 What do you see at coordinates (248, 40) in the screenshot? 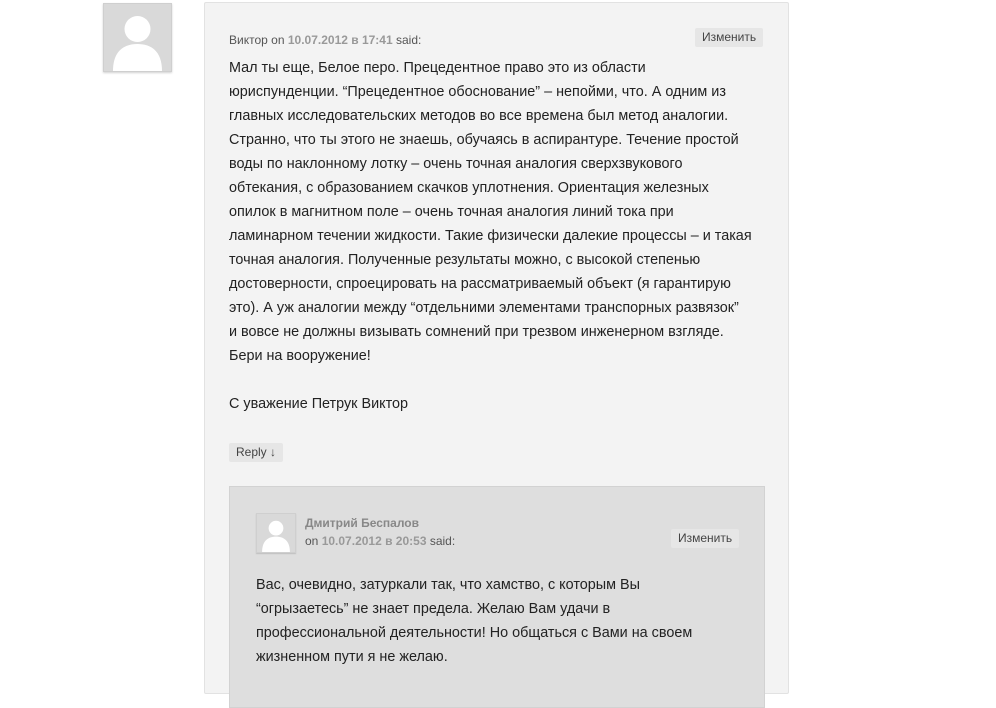
I see `comment-author: Виктор` at bounding box center [248, 40].